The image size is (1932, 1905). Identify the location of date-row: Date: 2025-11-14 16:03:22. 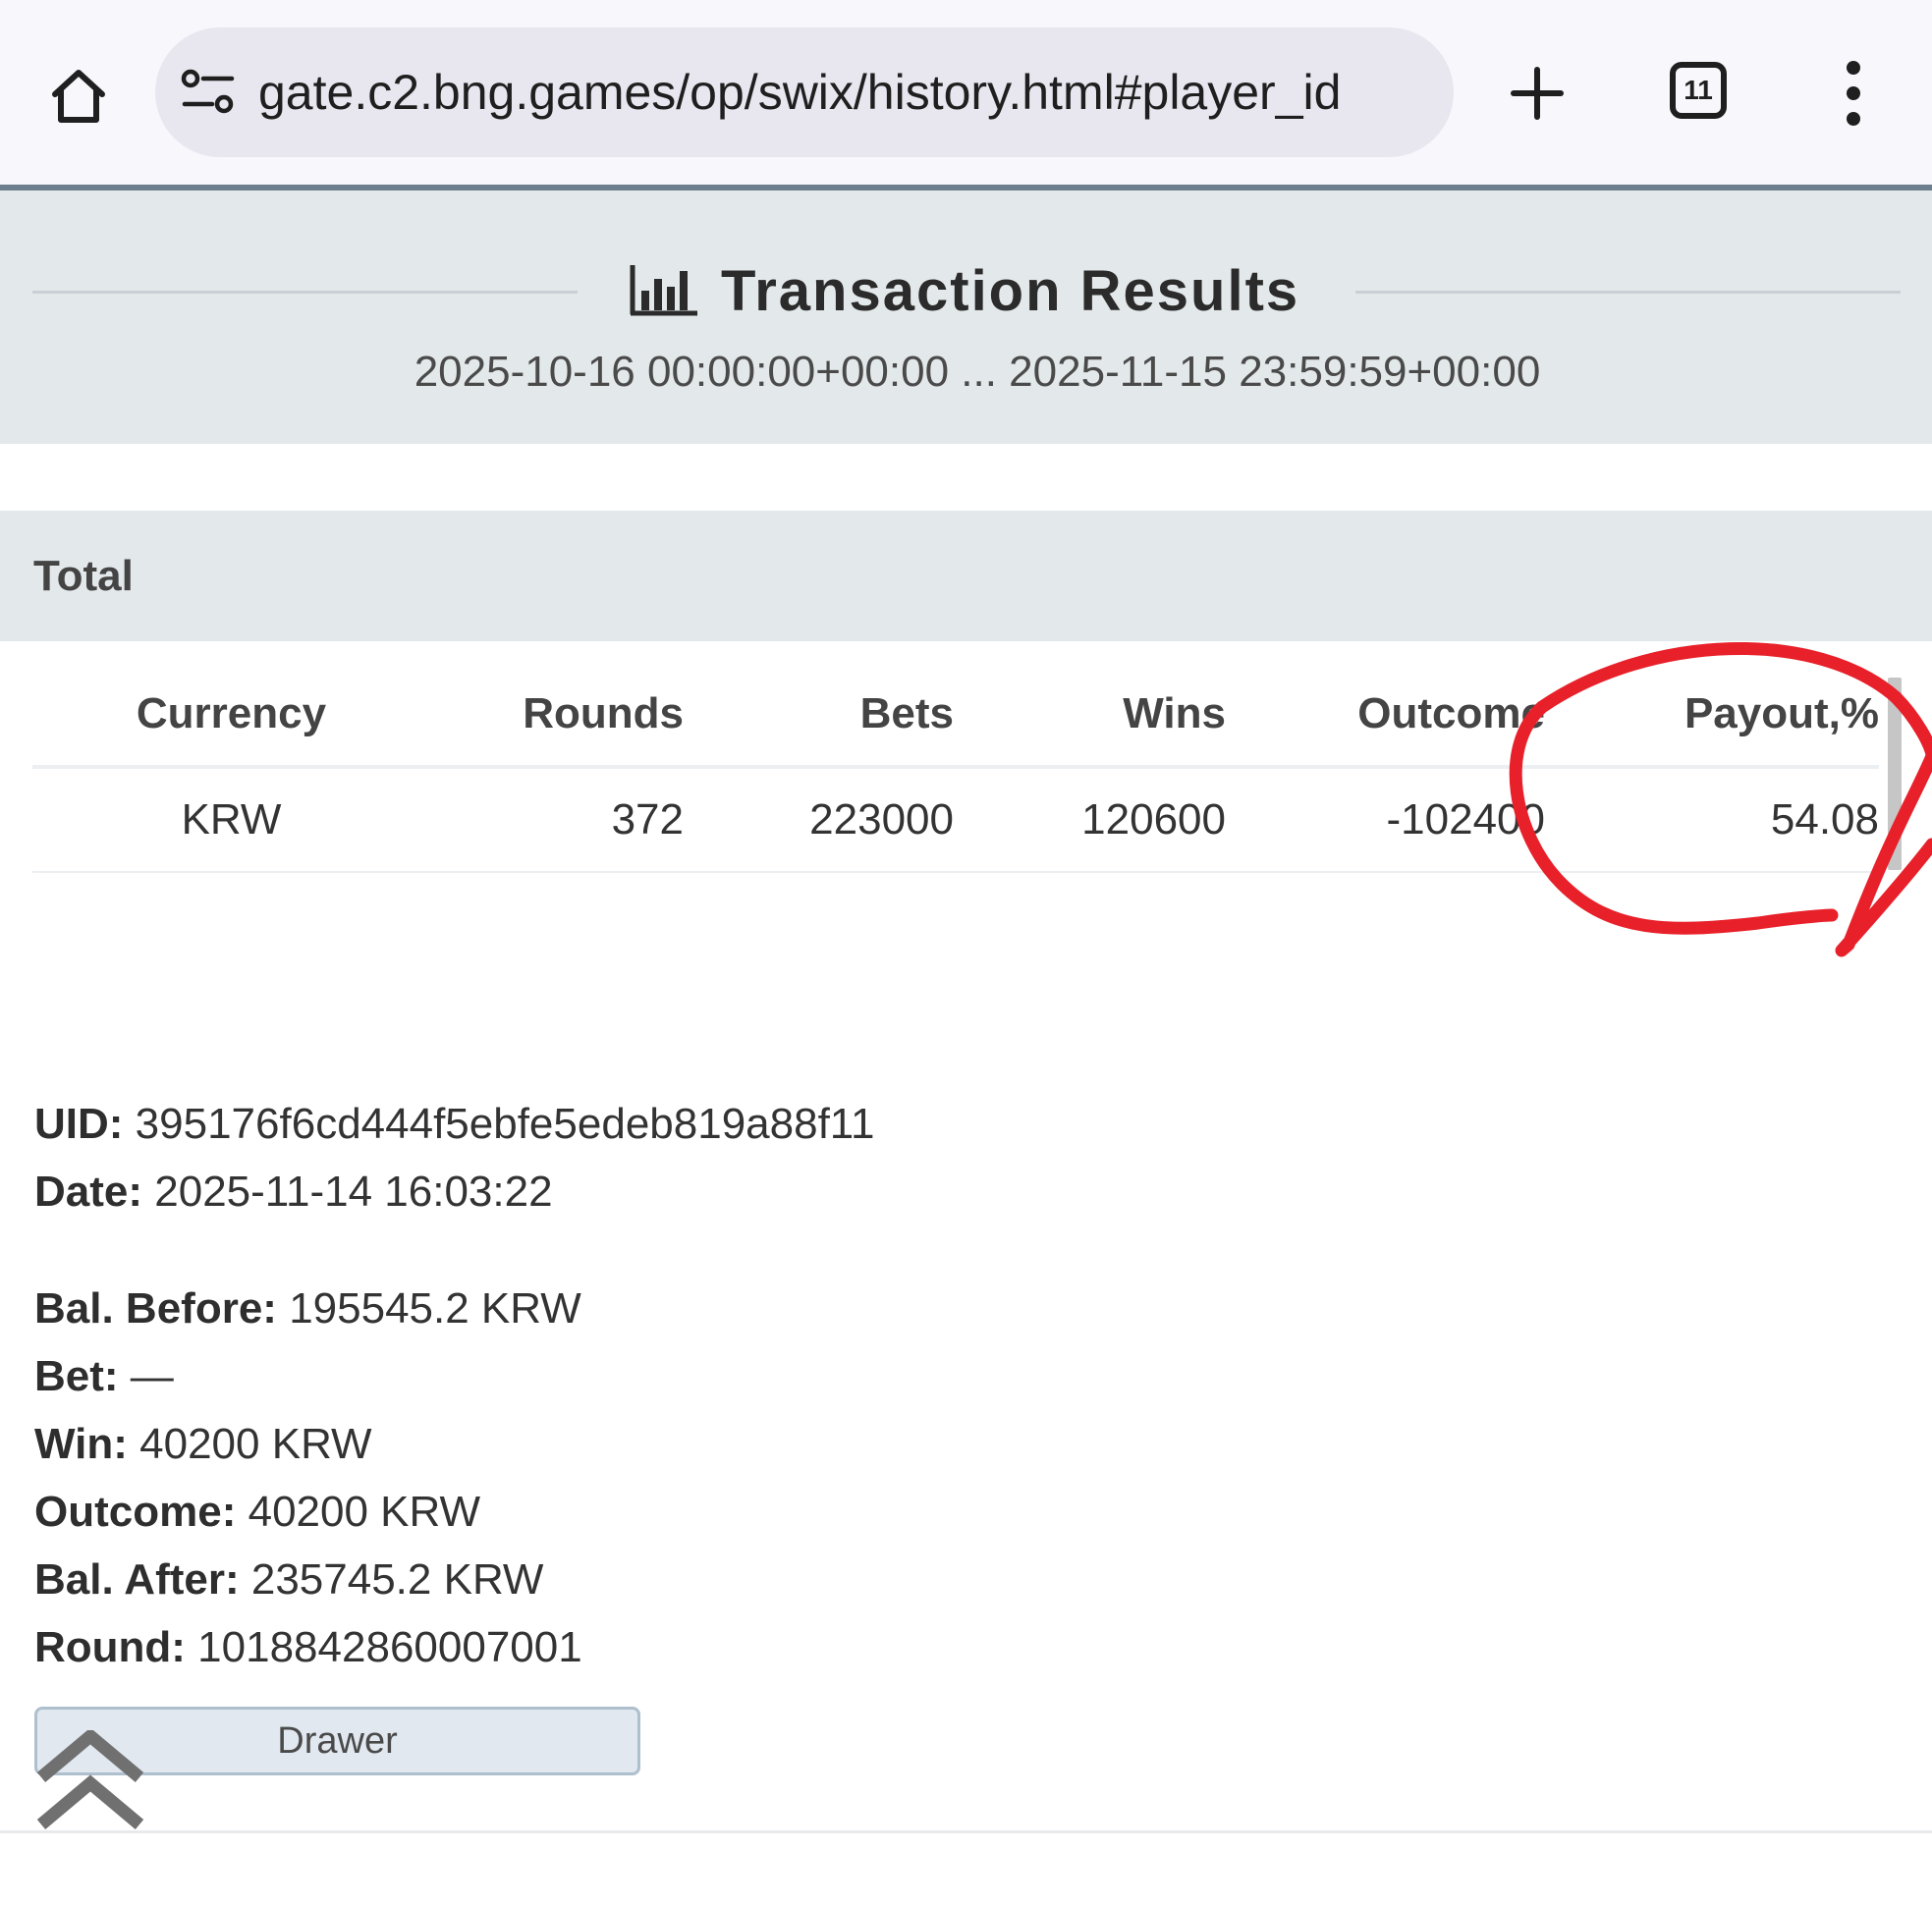
(454, 1191).